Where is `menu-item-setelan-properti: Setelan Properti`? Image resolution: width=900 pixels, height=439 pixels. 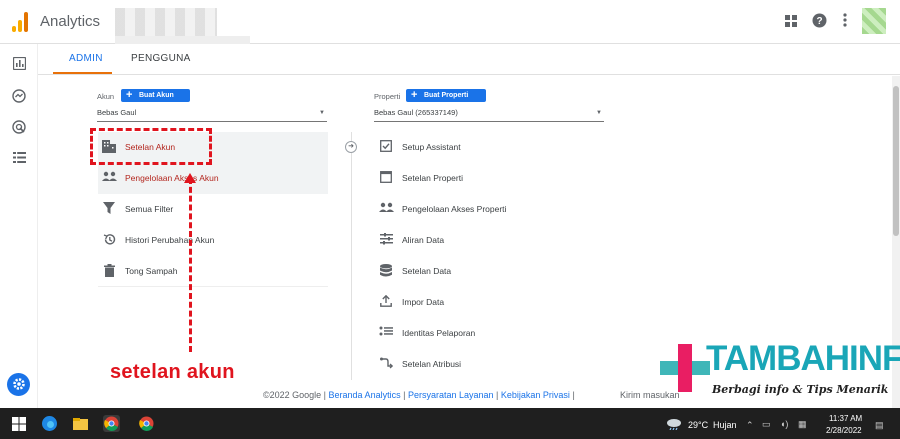
menu-item-setelan-properti: Setelan Properti is located at coordinates (490, 178).